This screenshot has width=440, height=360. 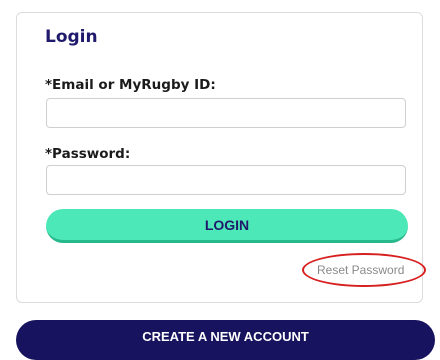 What do you see at coordinates (226, 180) in the screenshot?
I see `password-field` at bounding box center [226, 180].